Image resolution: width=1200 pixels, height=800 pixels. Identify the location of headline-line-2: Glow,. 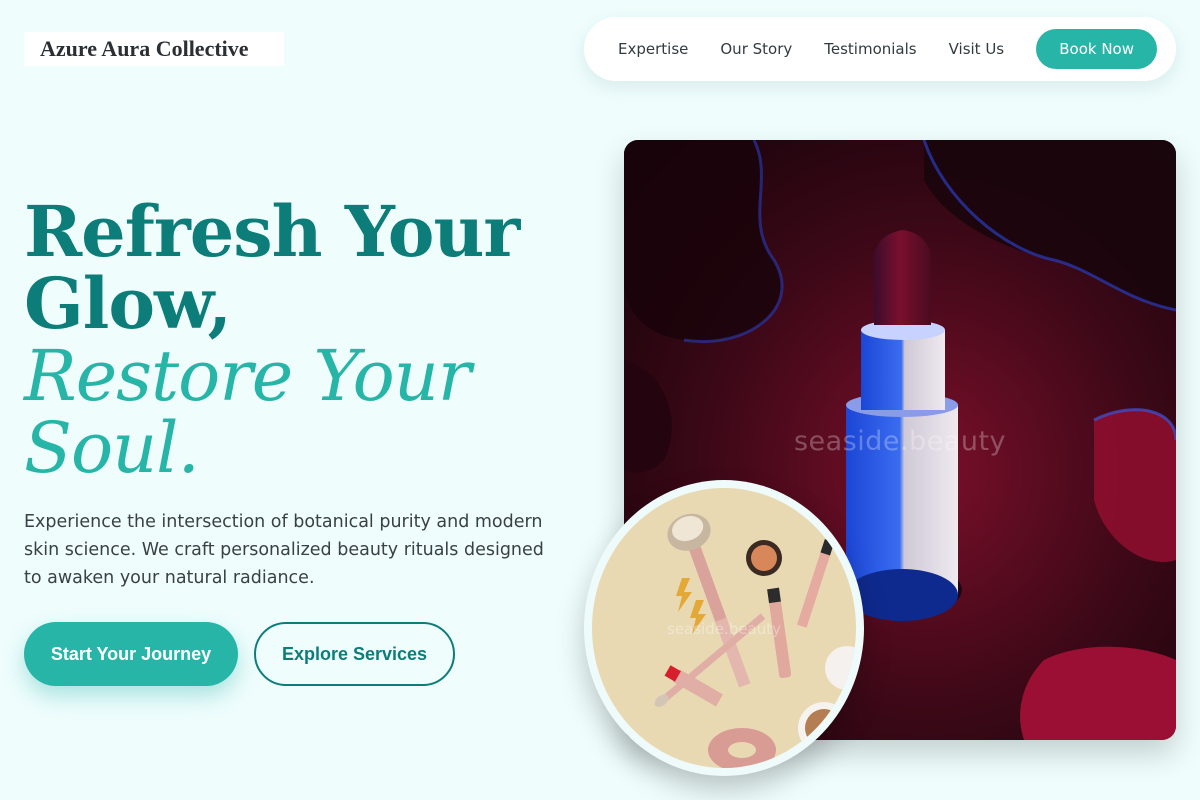
(128, 303).